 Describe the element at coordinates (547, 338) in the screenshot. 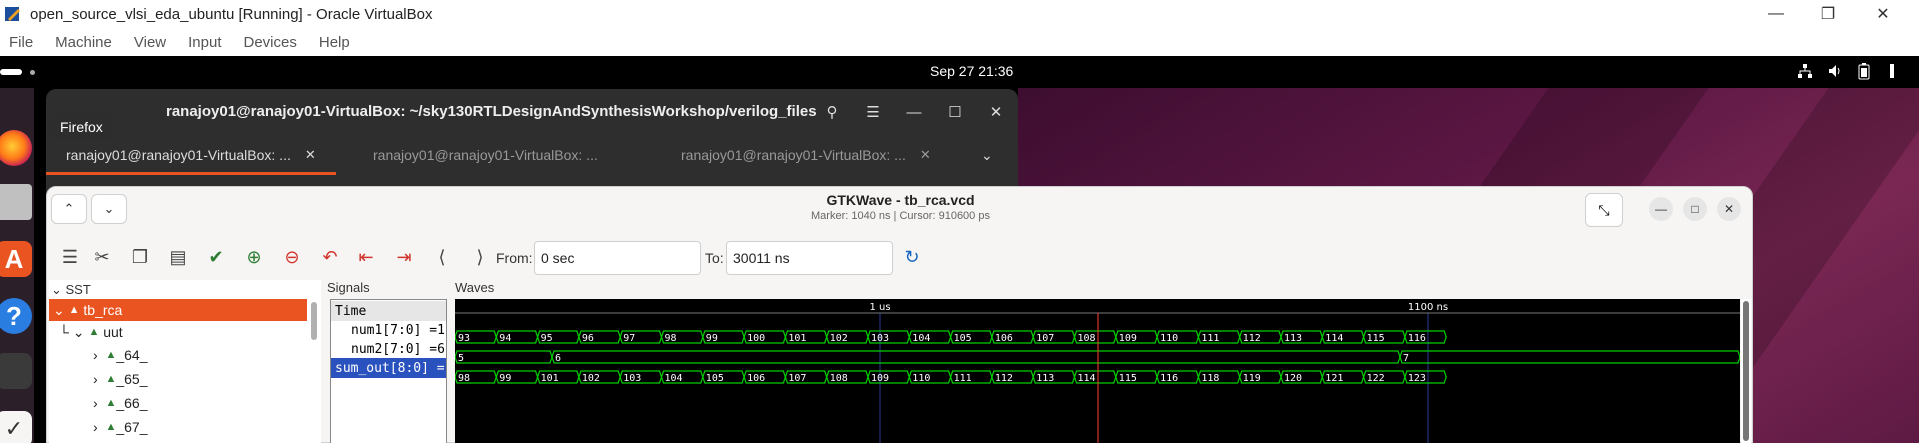

I see `num1-wave-value: 95` at that location.